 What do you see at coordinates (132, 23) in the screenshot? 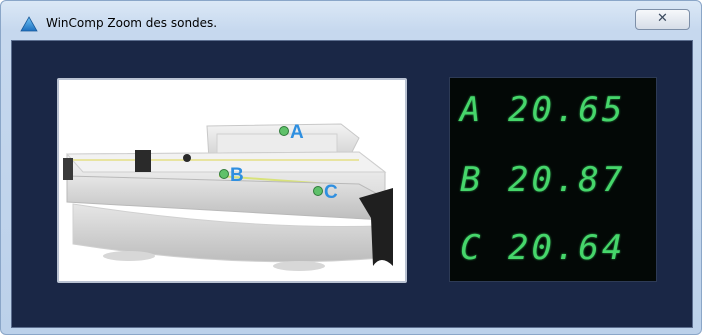
I see `window-title: WinComp Zoom des sondes.` at bounding box center [132, 23].